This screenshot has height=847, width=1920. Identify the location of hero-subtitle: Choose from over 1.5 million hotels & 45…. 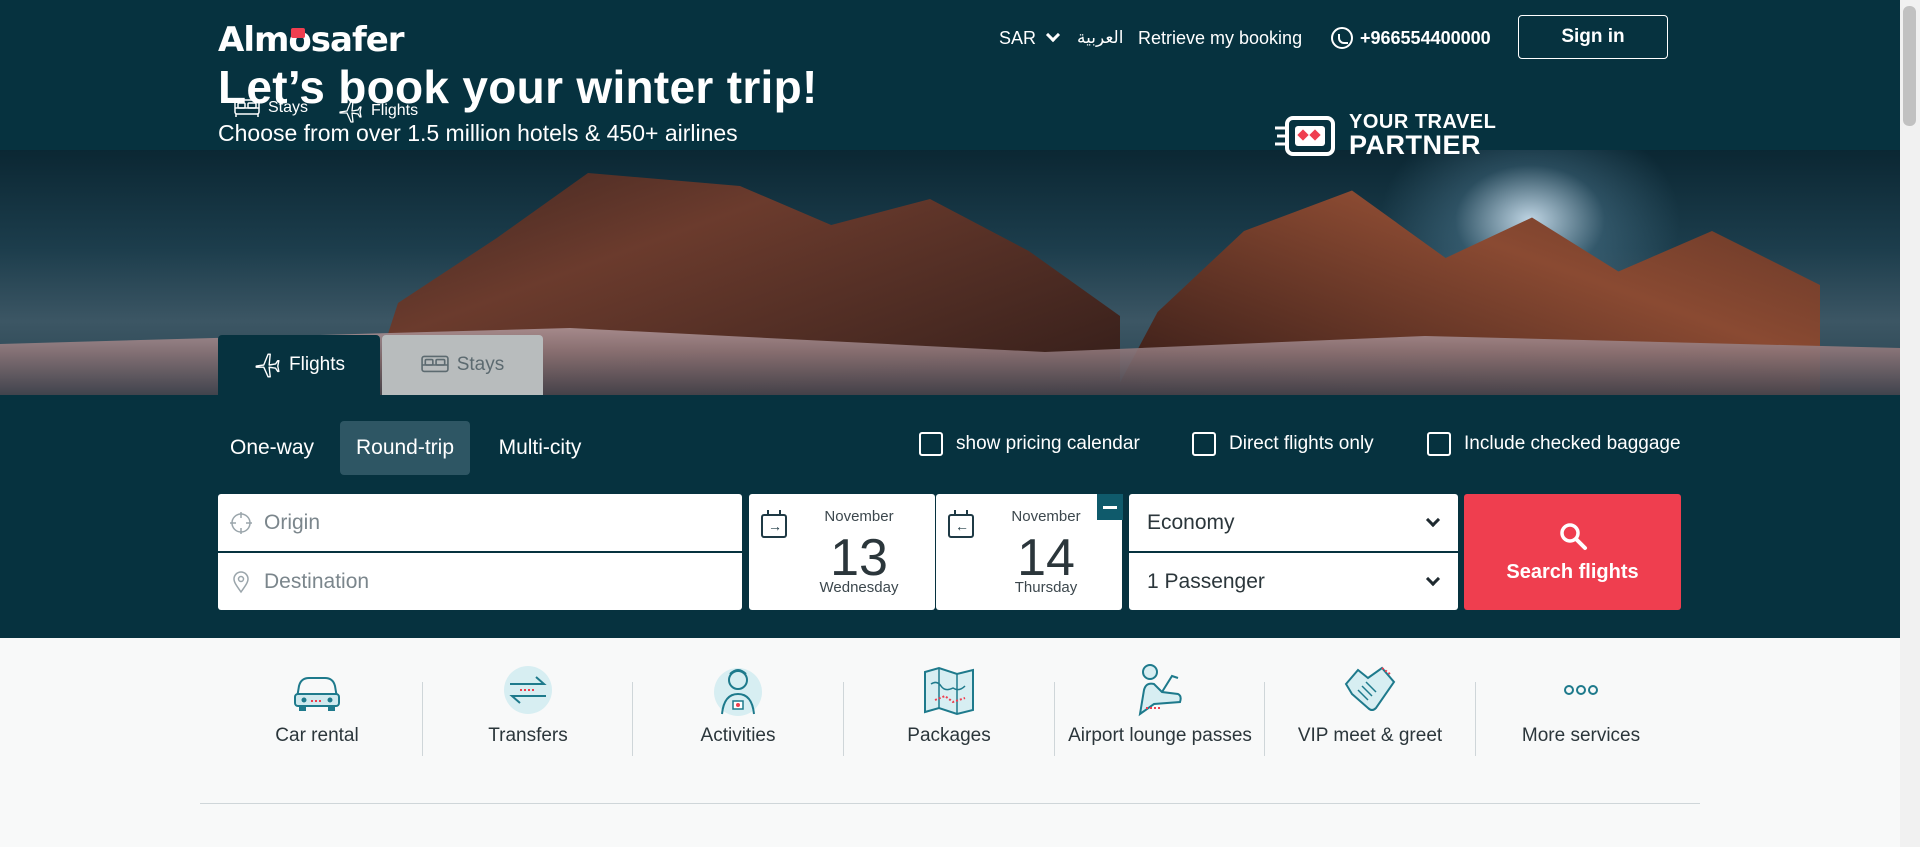
(478, 133).